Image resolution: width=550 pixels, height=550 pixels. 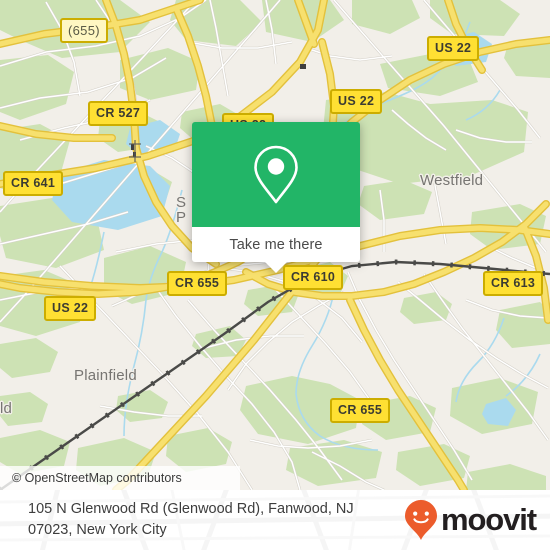 What do you see at coordinates (453, 48) in the screenshot?
I see `road-shield-us22-top-right: US 22` at bounding box center [453, 48].